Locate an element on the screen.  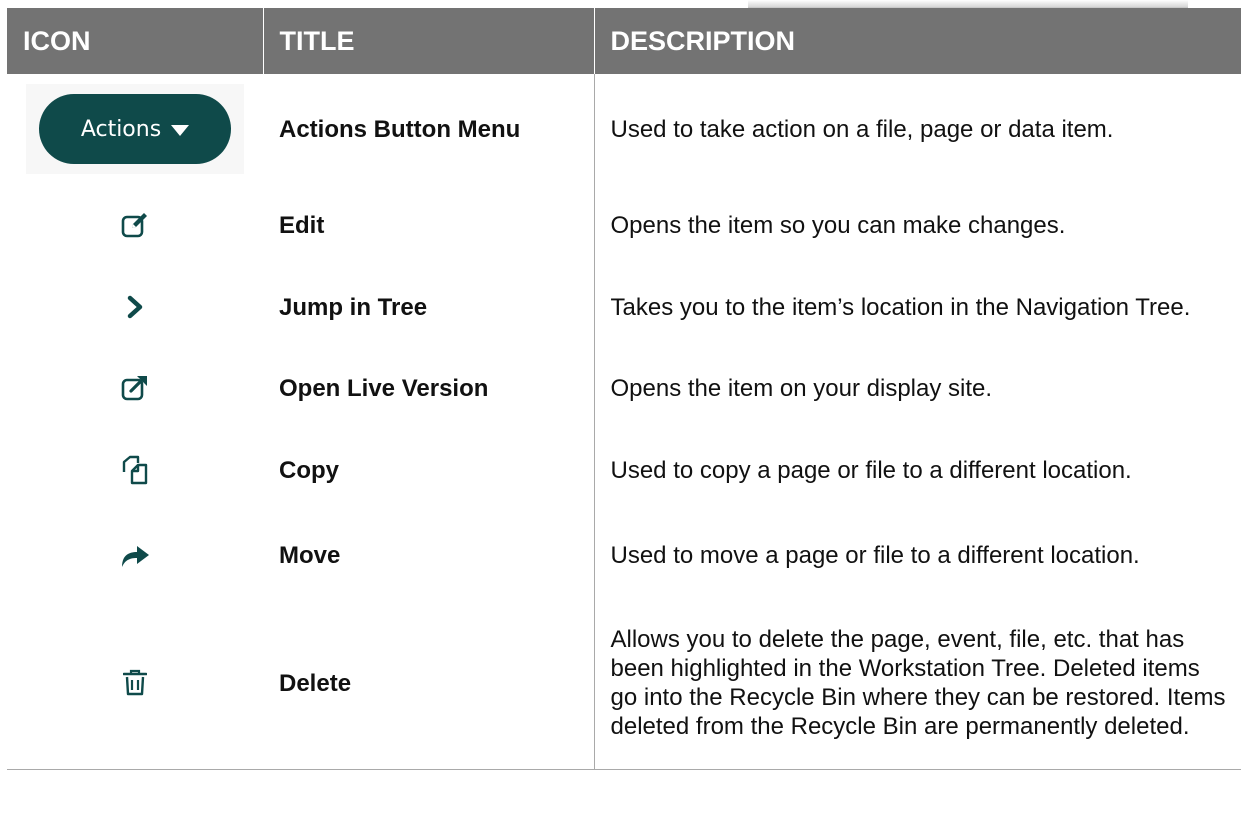
icon-cell: Actions is located at coordinates (135, 129).